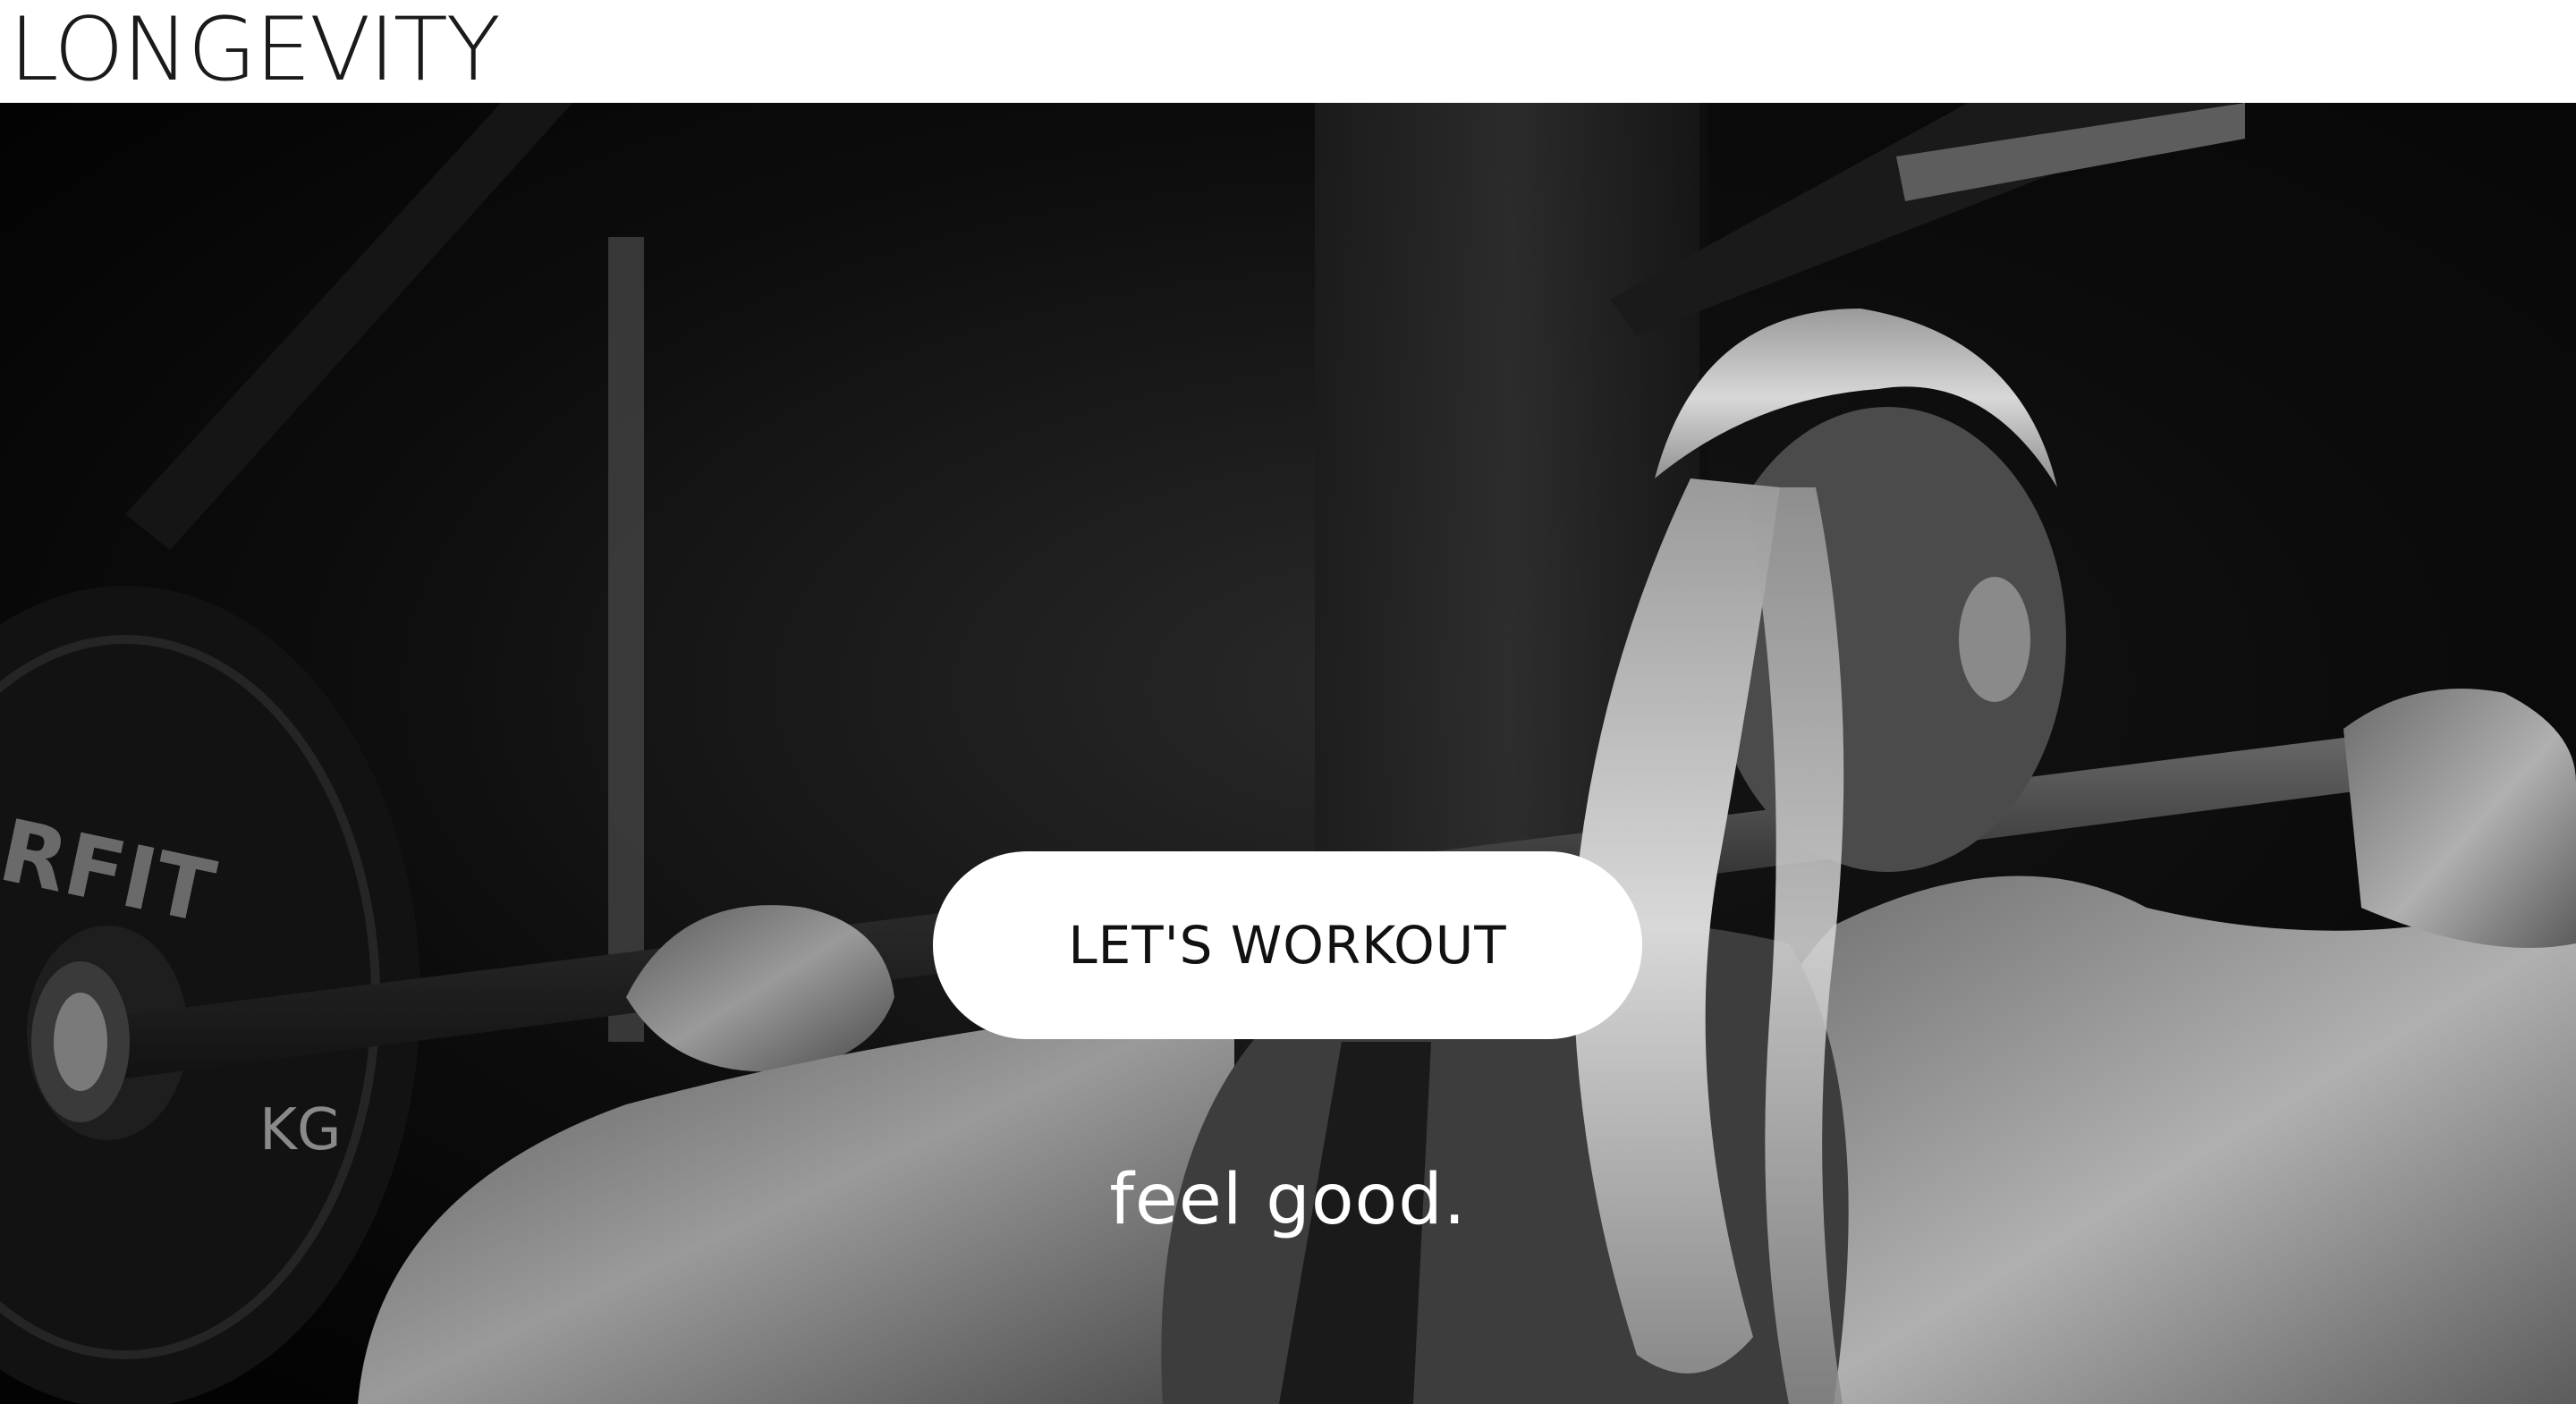 The height and width of the screenshot is (1404, 2576). Describe the element at coordinates (1288, 52) in the screenshot. I see `site-header: LONGEVITY` at that location.